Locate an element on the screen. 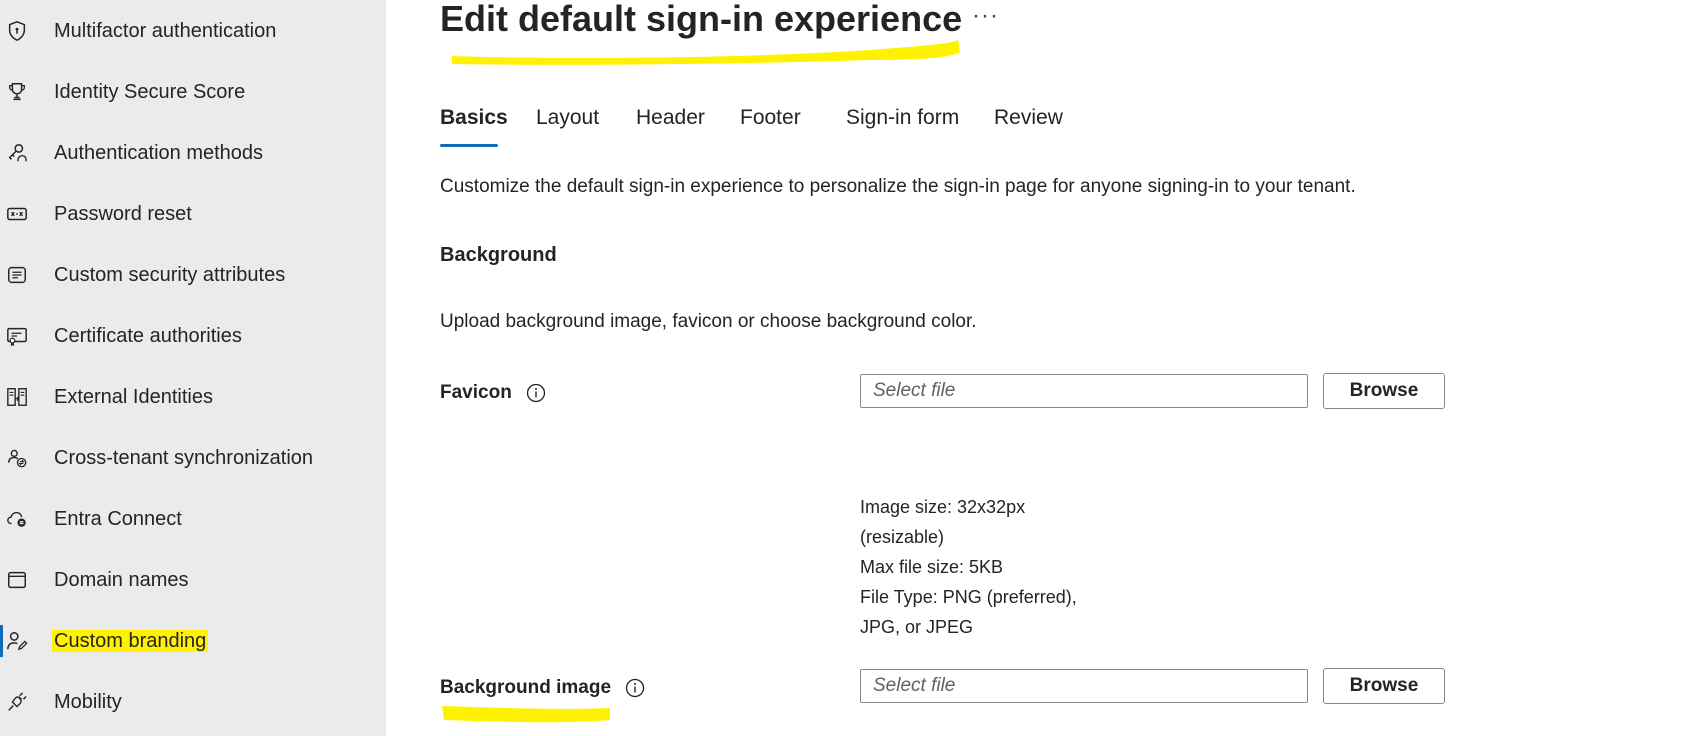 This screenshot has height=736, width=1696. sidebar-item-label: External Identities is located at coordinates (133, 396).